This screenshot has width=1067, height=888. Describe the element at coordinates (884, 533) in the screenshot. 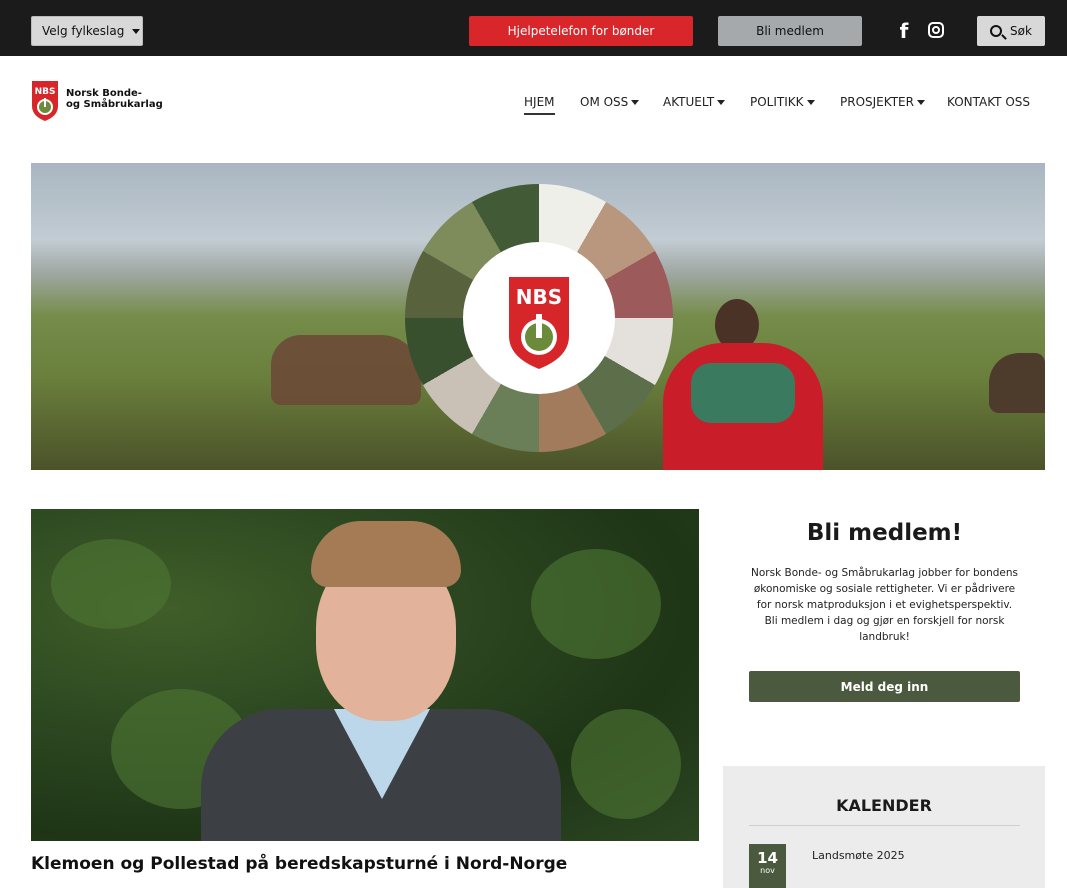

I see `membership-title: Bli medlem!` at that location.